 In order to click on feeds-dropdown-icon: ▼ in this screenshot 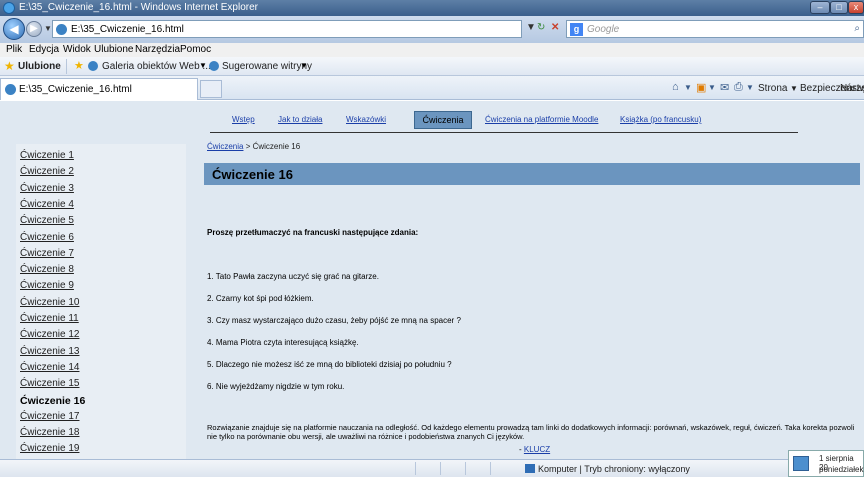, I will do `click(712, 87)`.